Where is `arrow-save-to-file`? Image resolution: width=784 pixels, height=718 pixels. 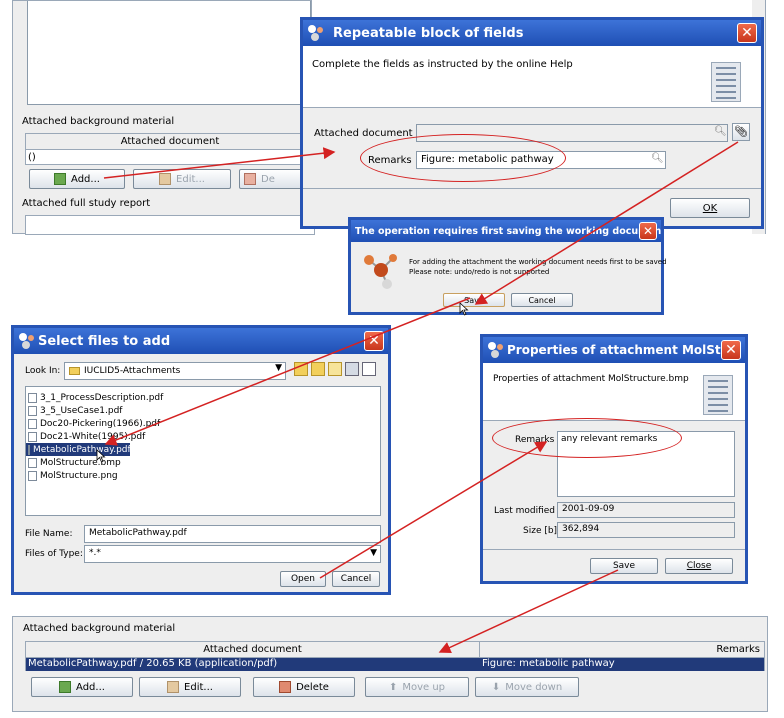 arrow-save-to-file is located at coordinates (287, 371).